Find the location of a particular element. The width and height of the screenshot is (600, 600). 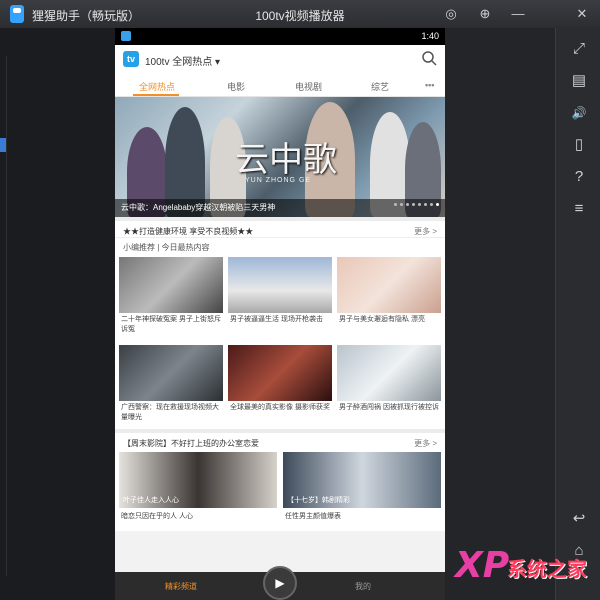

video-card: 二十年神探破冤案 男子上街怒斥诉冤 is located at coordinates (171, 300).